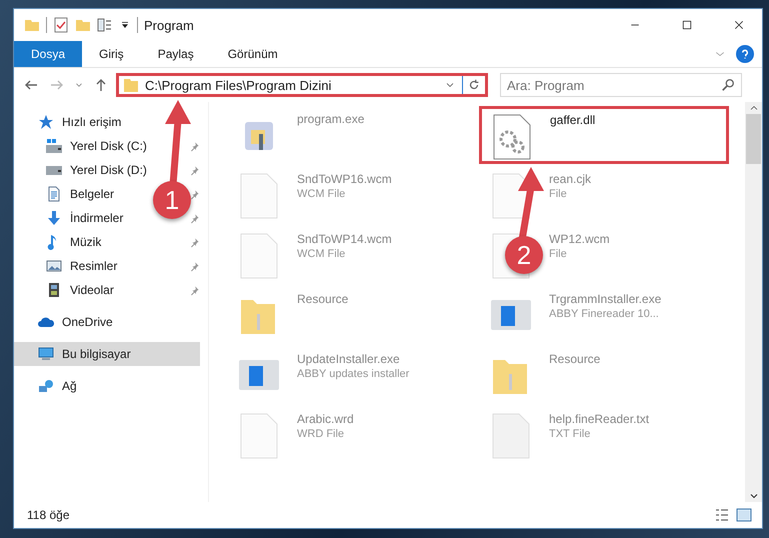 The width and height of the screenshot is (769, 538). Describe the element at coordinates (54, 266) in the screenshot. I see `picture-icon` at that location.